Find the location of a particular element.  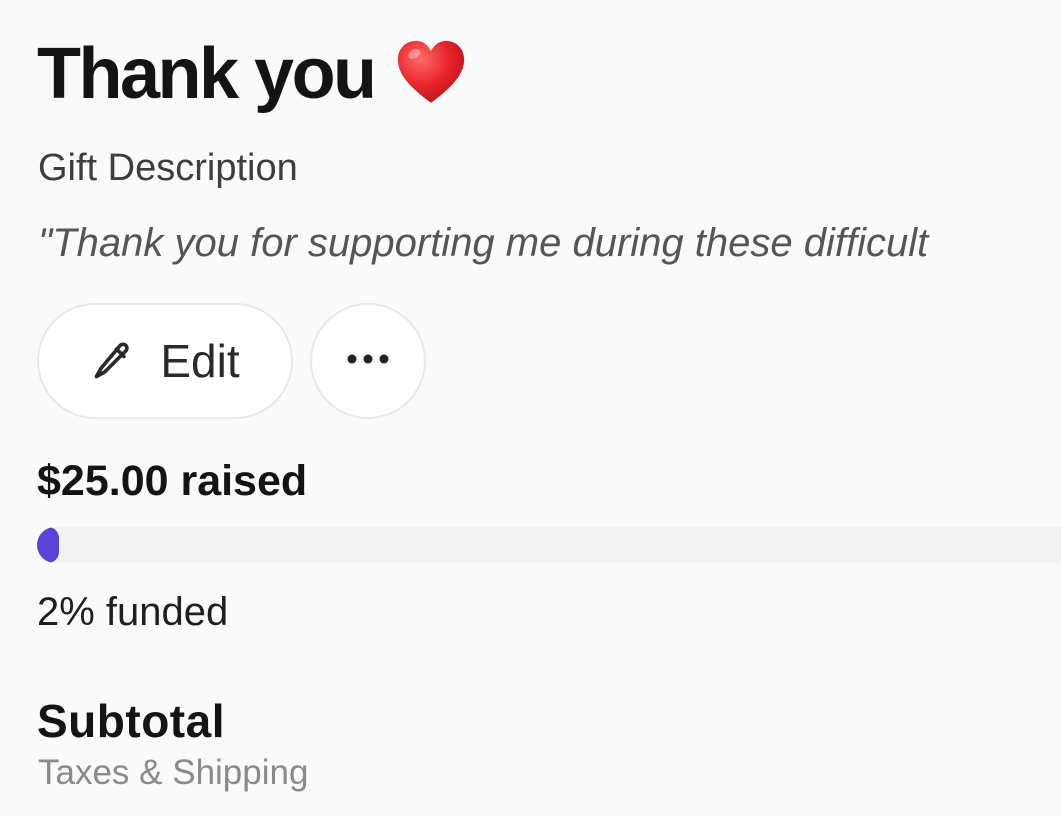

funding-progress-bar is located at coordinates (549, 545).